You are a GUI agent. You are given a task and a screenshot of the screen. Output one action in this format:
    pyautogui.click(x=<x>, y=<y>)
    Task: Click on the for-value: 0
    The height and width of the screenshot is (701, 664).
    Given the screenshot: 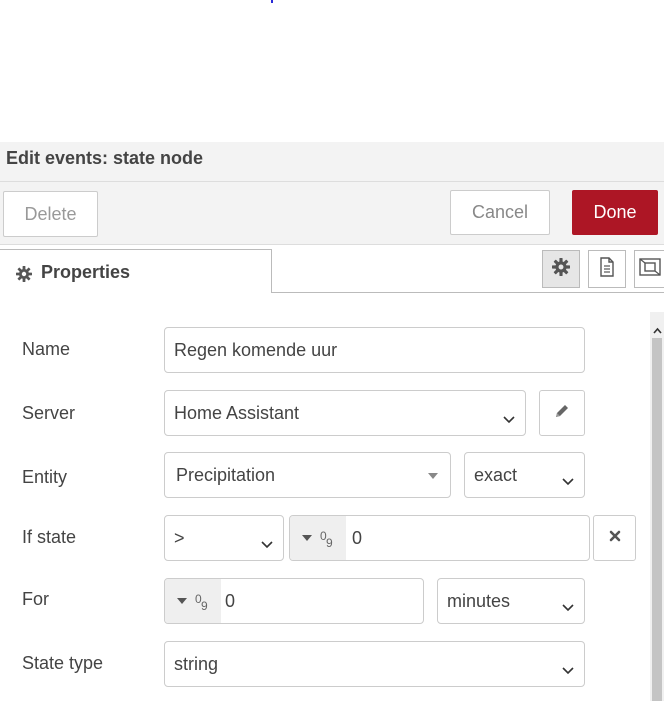 What is the action you would take?
    pyautogui.click(x=230, y=600)
    